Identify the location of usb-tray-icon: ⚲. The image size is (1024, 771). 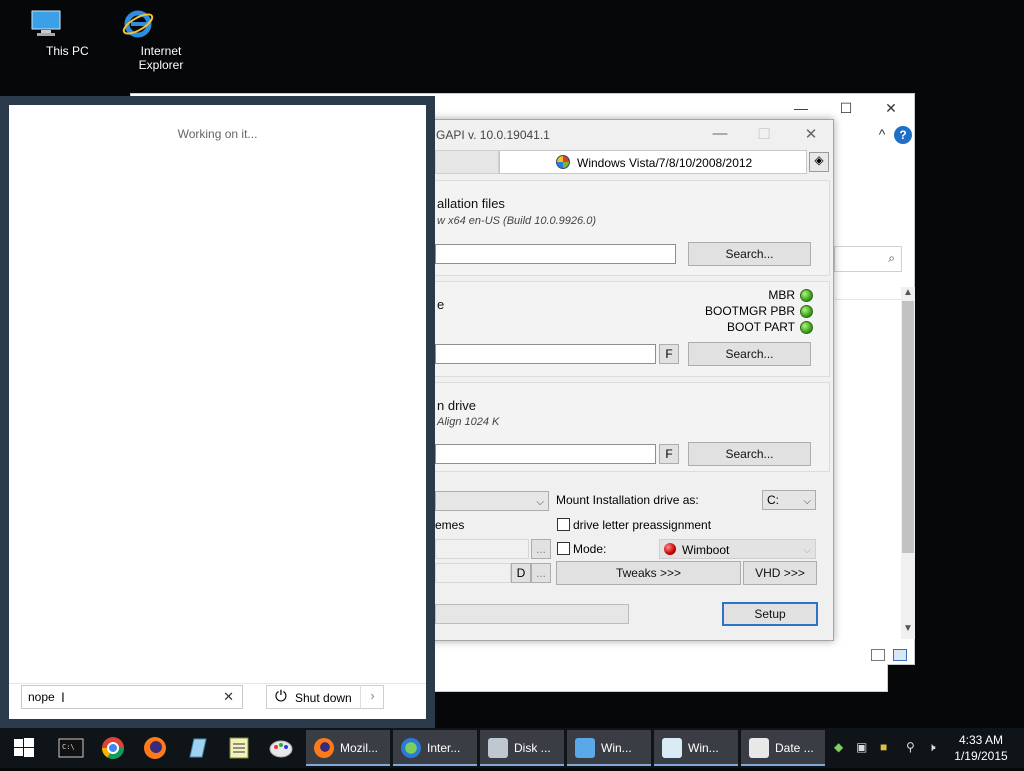
(910, 747).